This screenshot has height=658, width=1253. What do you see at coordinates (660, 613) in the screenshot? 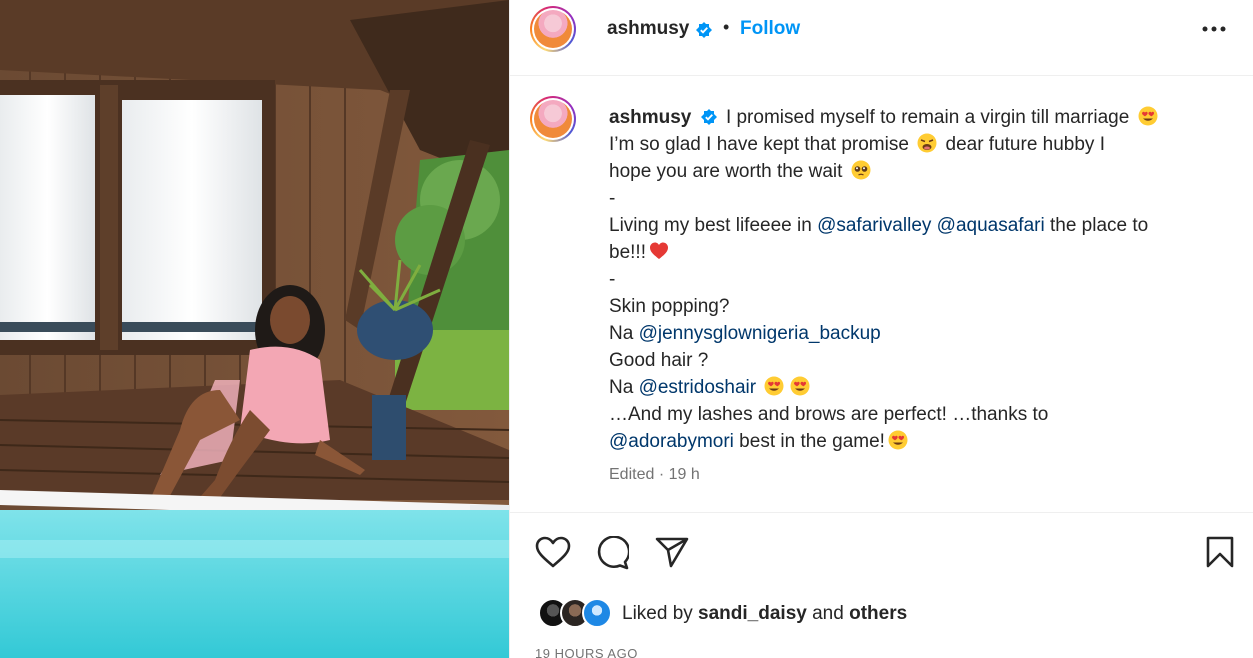
I see `likes-prefix: Liked by` at bounding box center [660, 613].